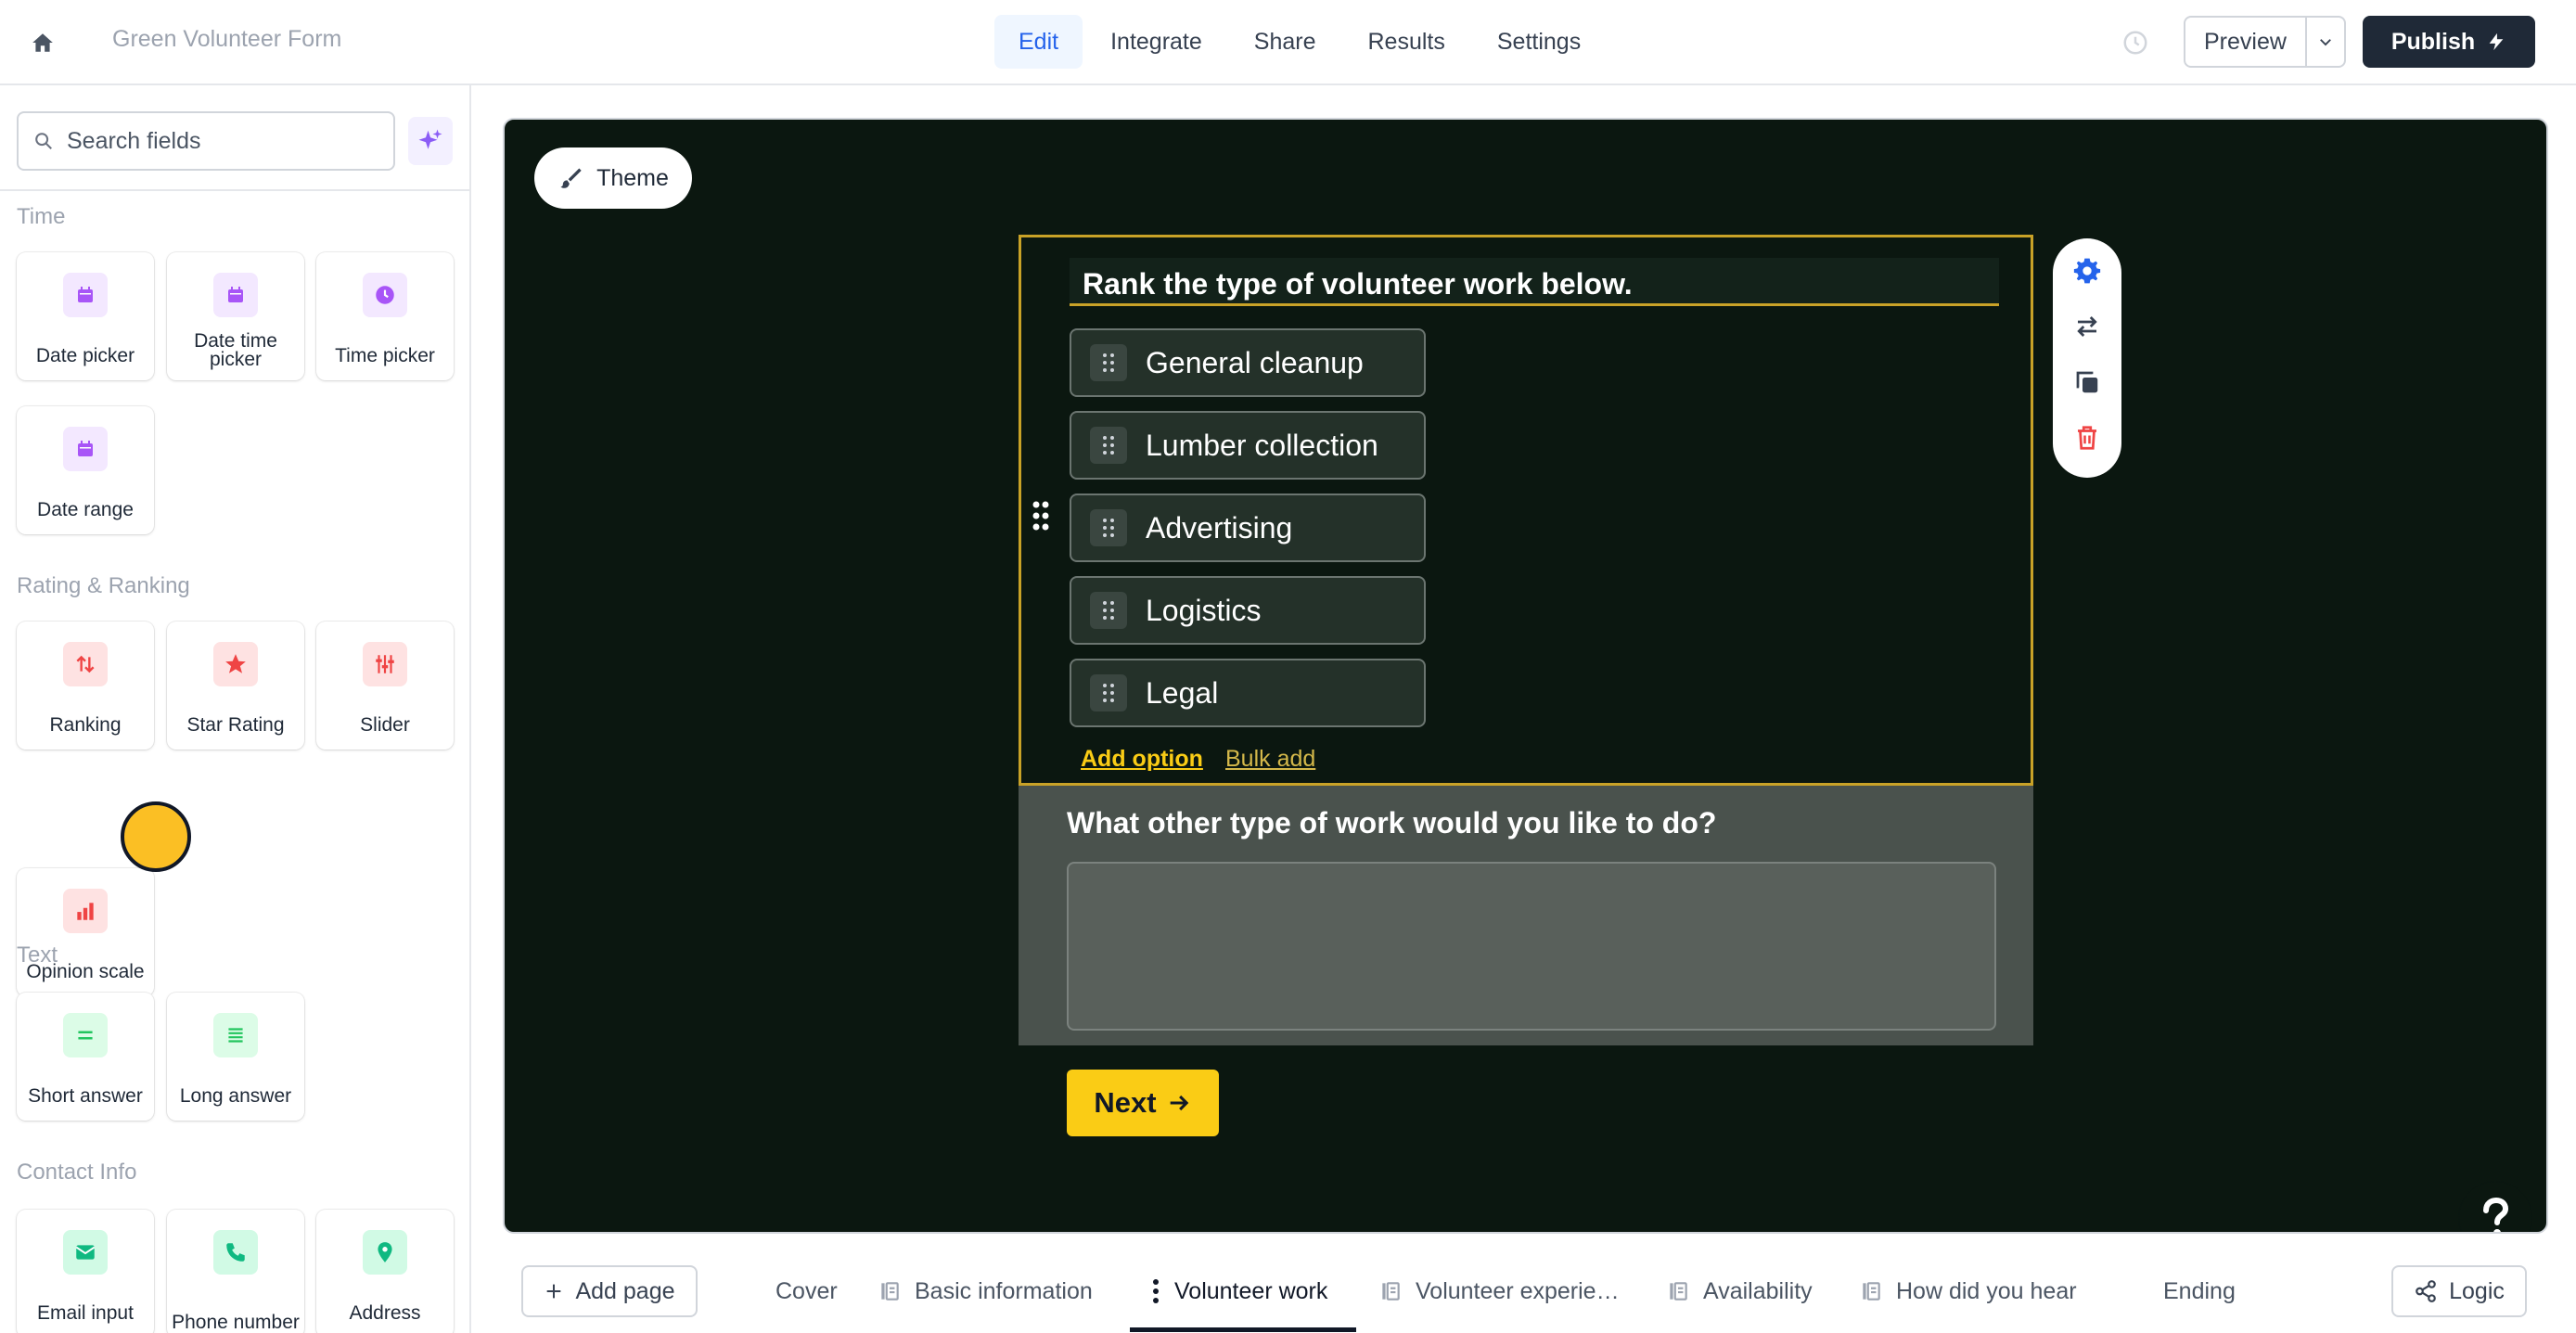 The width and height of the screenshot is (2576, 1333). I want to click on clock-icon, so click(2135, 43).